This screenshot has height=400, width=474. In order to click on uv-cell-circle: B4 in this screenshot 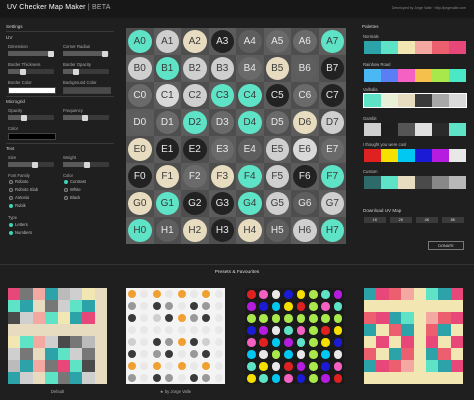, I will do `click(250, 68)`.